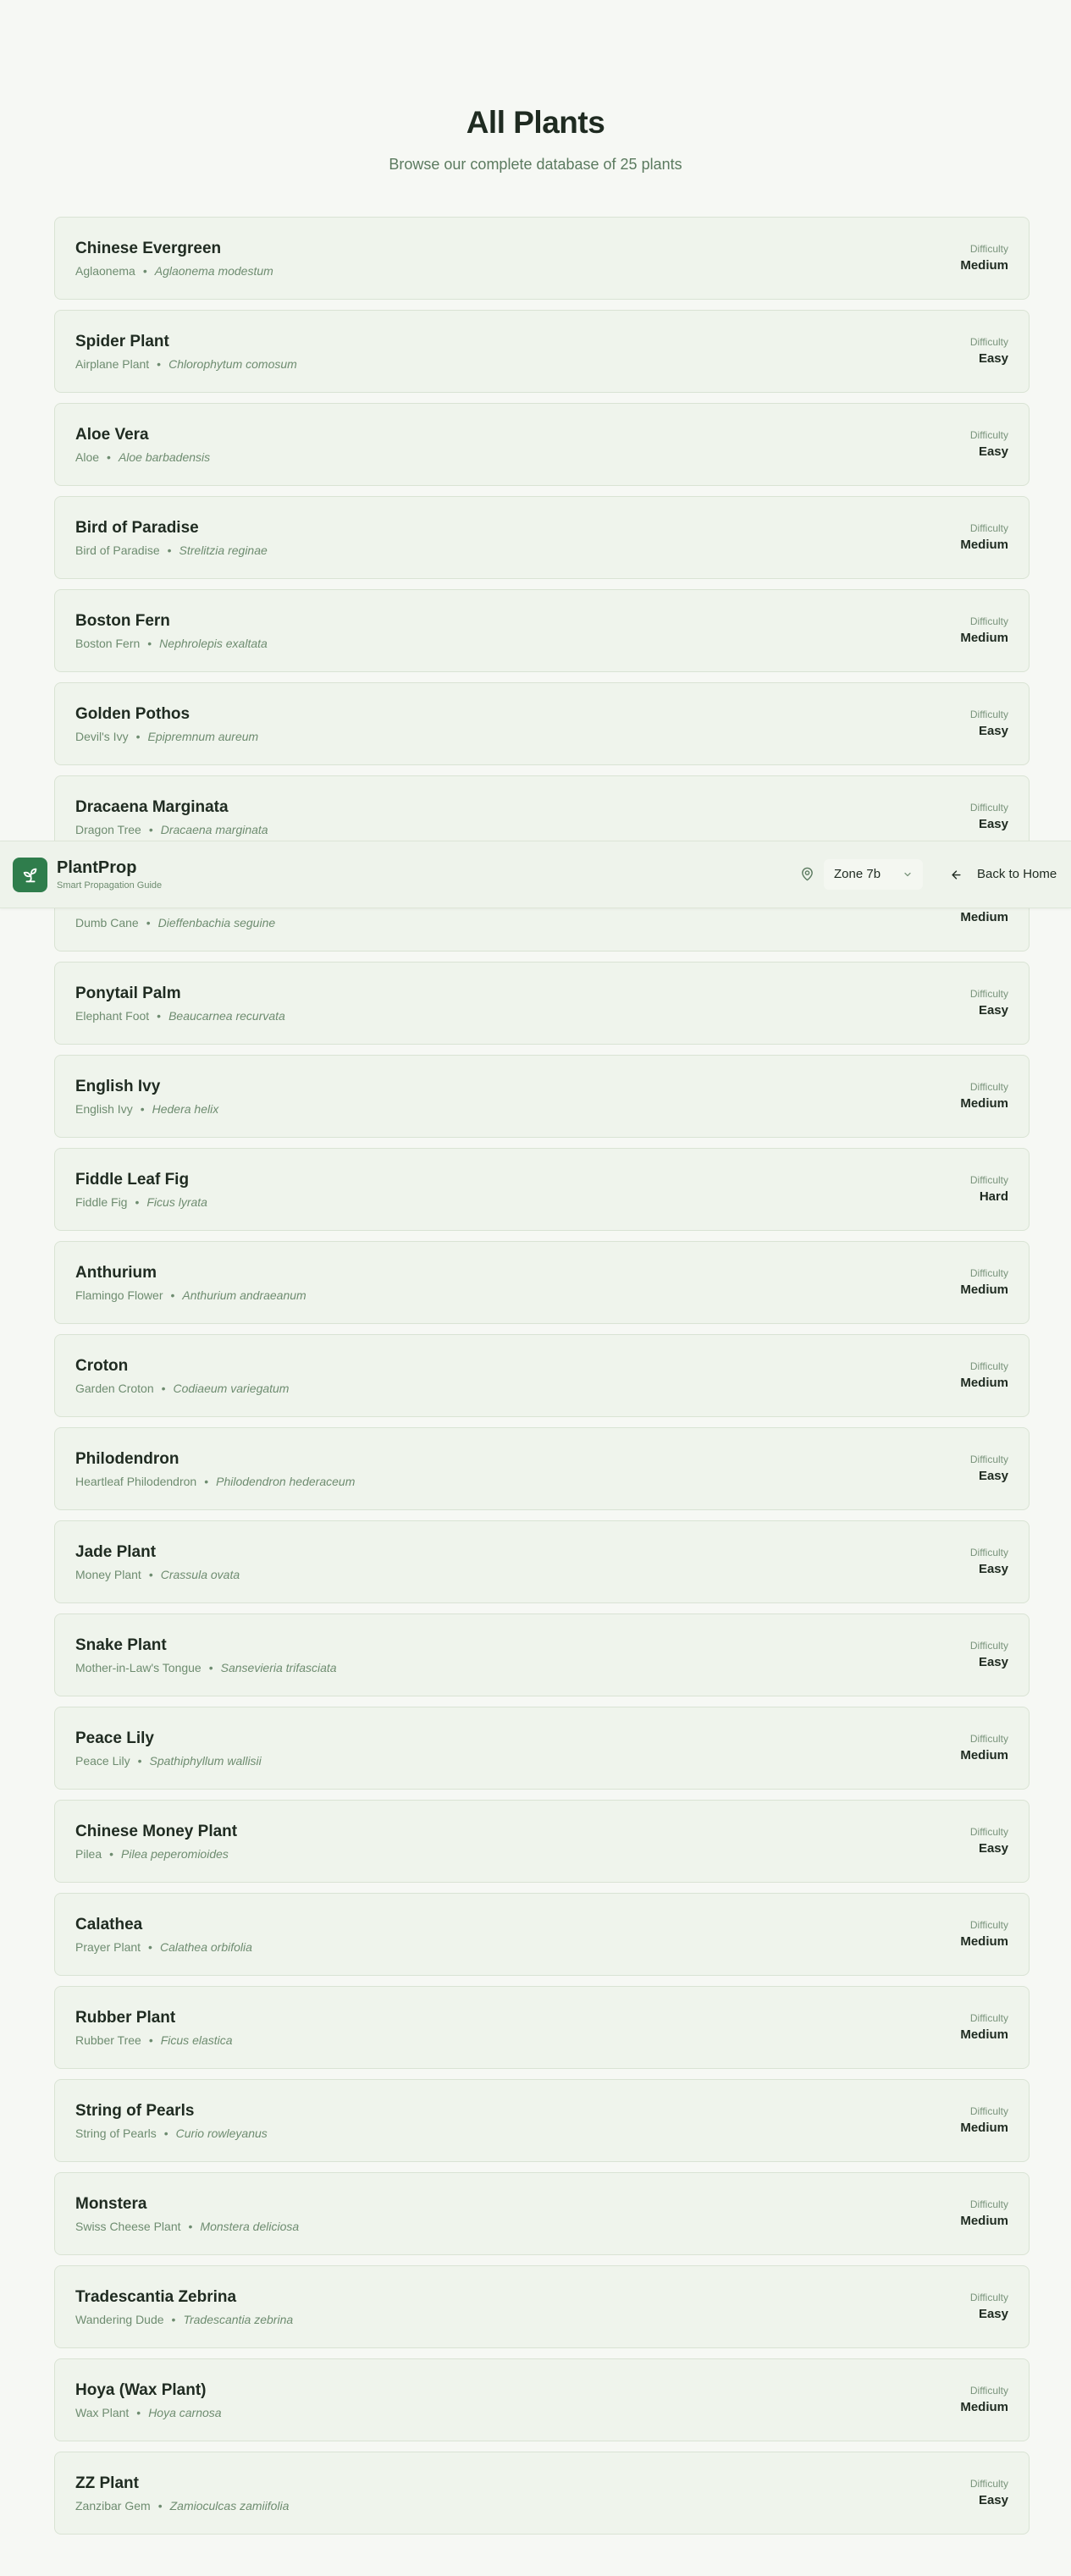 The height and width of the screenshot is (2576, 1071). What do you see at coordinates (171, 644) in the screenshot?
I see `plant-names-line: Boston Fern • Nephrolepis exaltata` at bounding box center [171, 644].